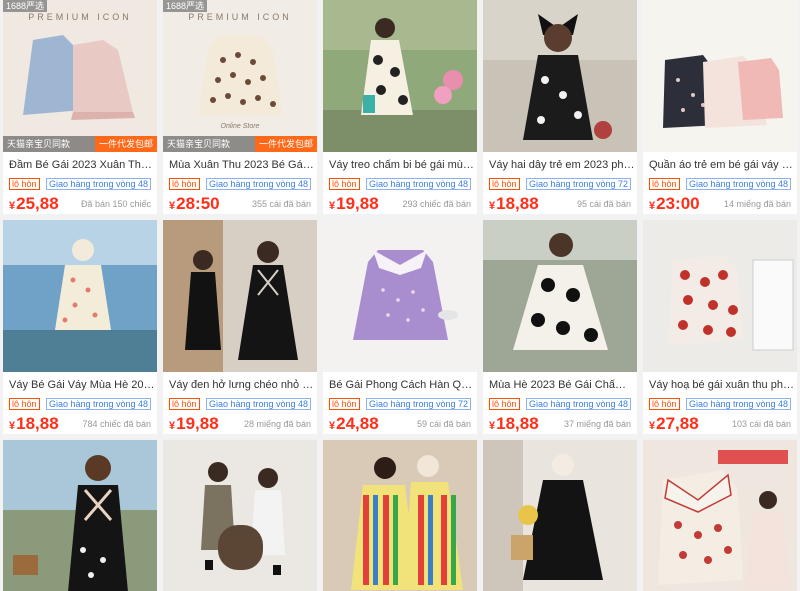  What do you see at coordinates (561, 184) in the screenshot?
I see `tag-row: lô hôn Giao hàng trong vòng 72` at bounding box center [561, 184].